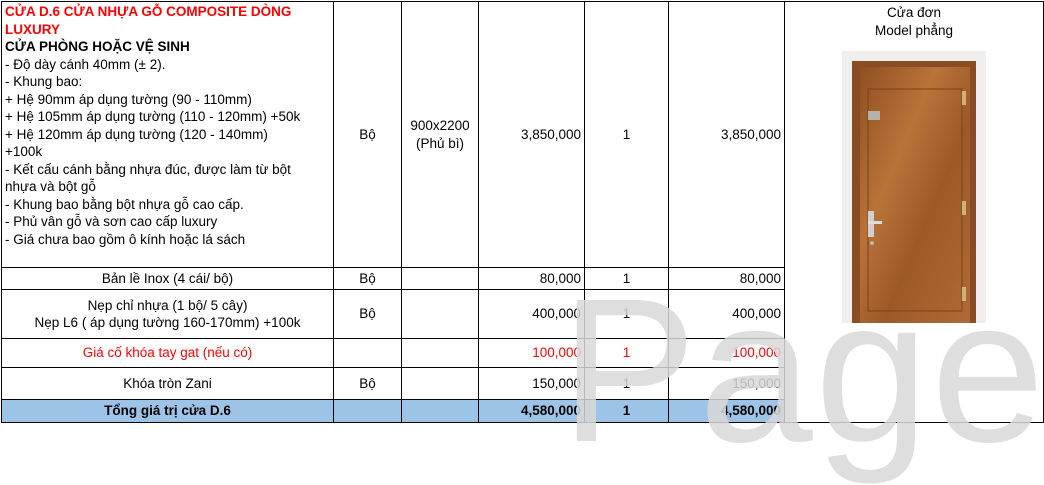 This screenshot has width=1044, height=485. I want to click on spec-line: + Hệ 90mm áp dụng tường (90 - 110mm), so click(128, 99).